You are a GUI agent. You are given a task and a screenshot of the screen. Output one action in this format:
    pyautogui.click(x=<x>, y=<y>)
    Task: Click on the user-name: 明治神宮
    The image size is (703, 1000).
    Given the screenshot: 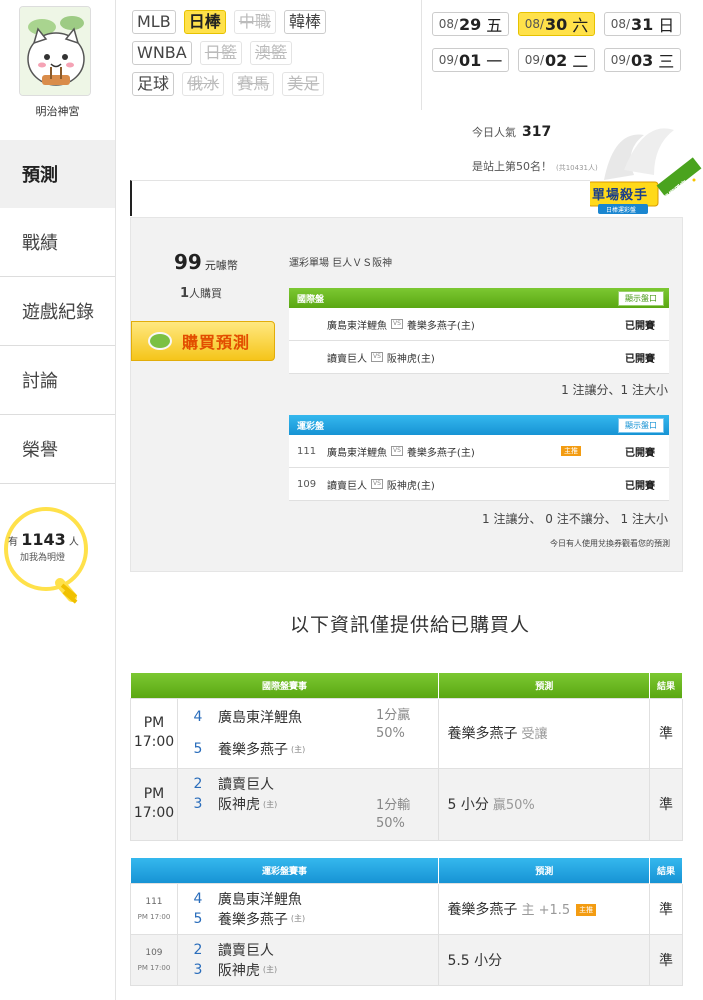 What is the action you would take?
    pyautogui.click(x=57, y=111)
    